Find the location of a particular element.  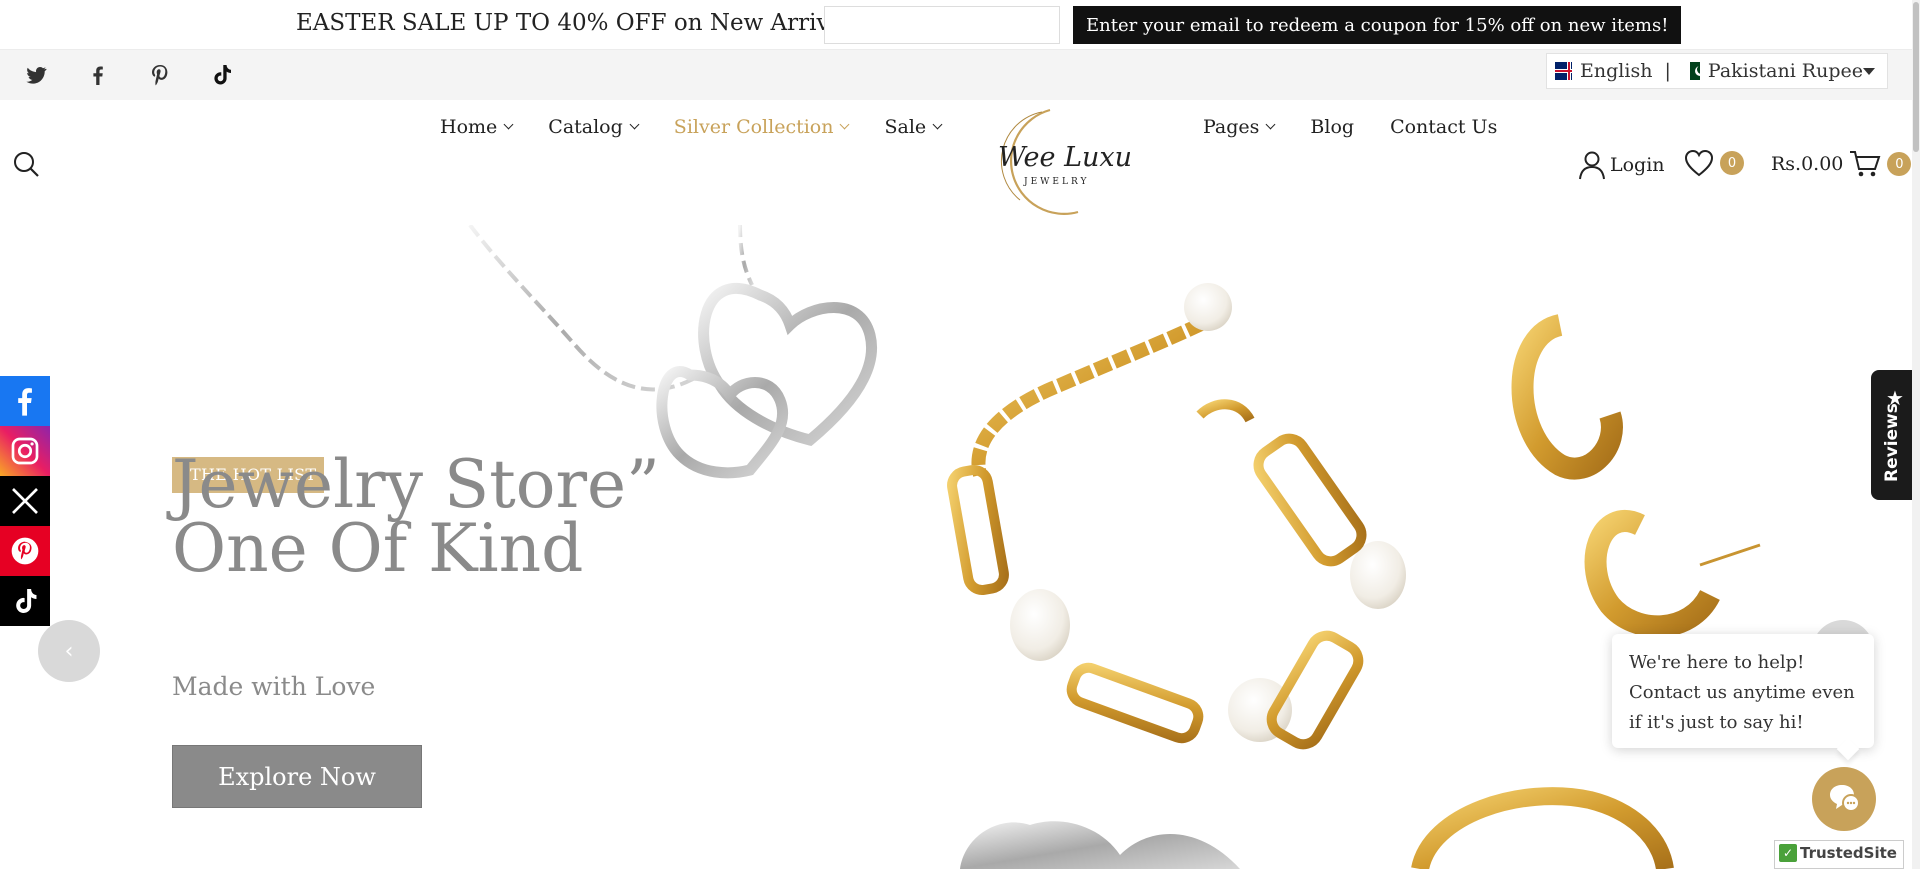

nav-pages-label: Pages is located at coordinates (1231, 127).